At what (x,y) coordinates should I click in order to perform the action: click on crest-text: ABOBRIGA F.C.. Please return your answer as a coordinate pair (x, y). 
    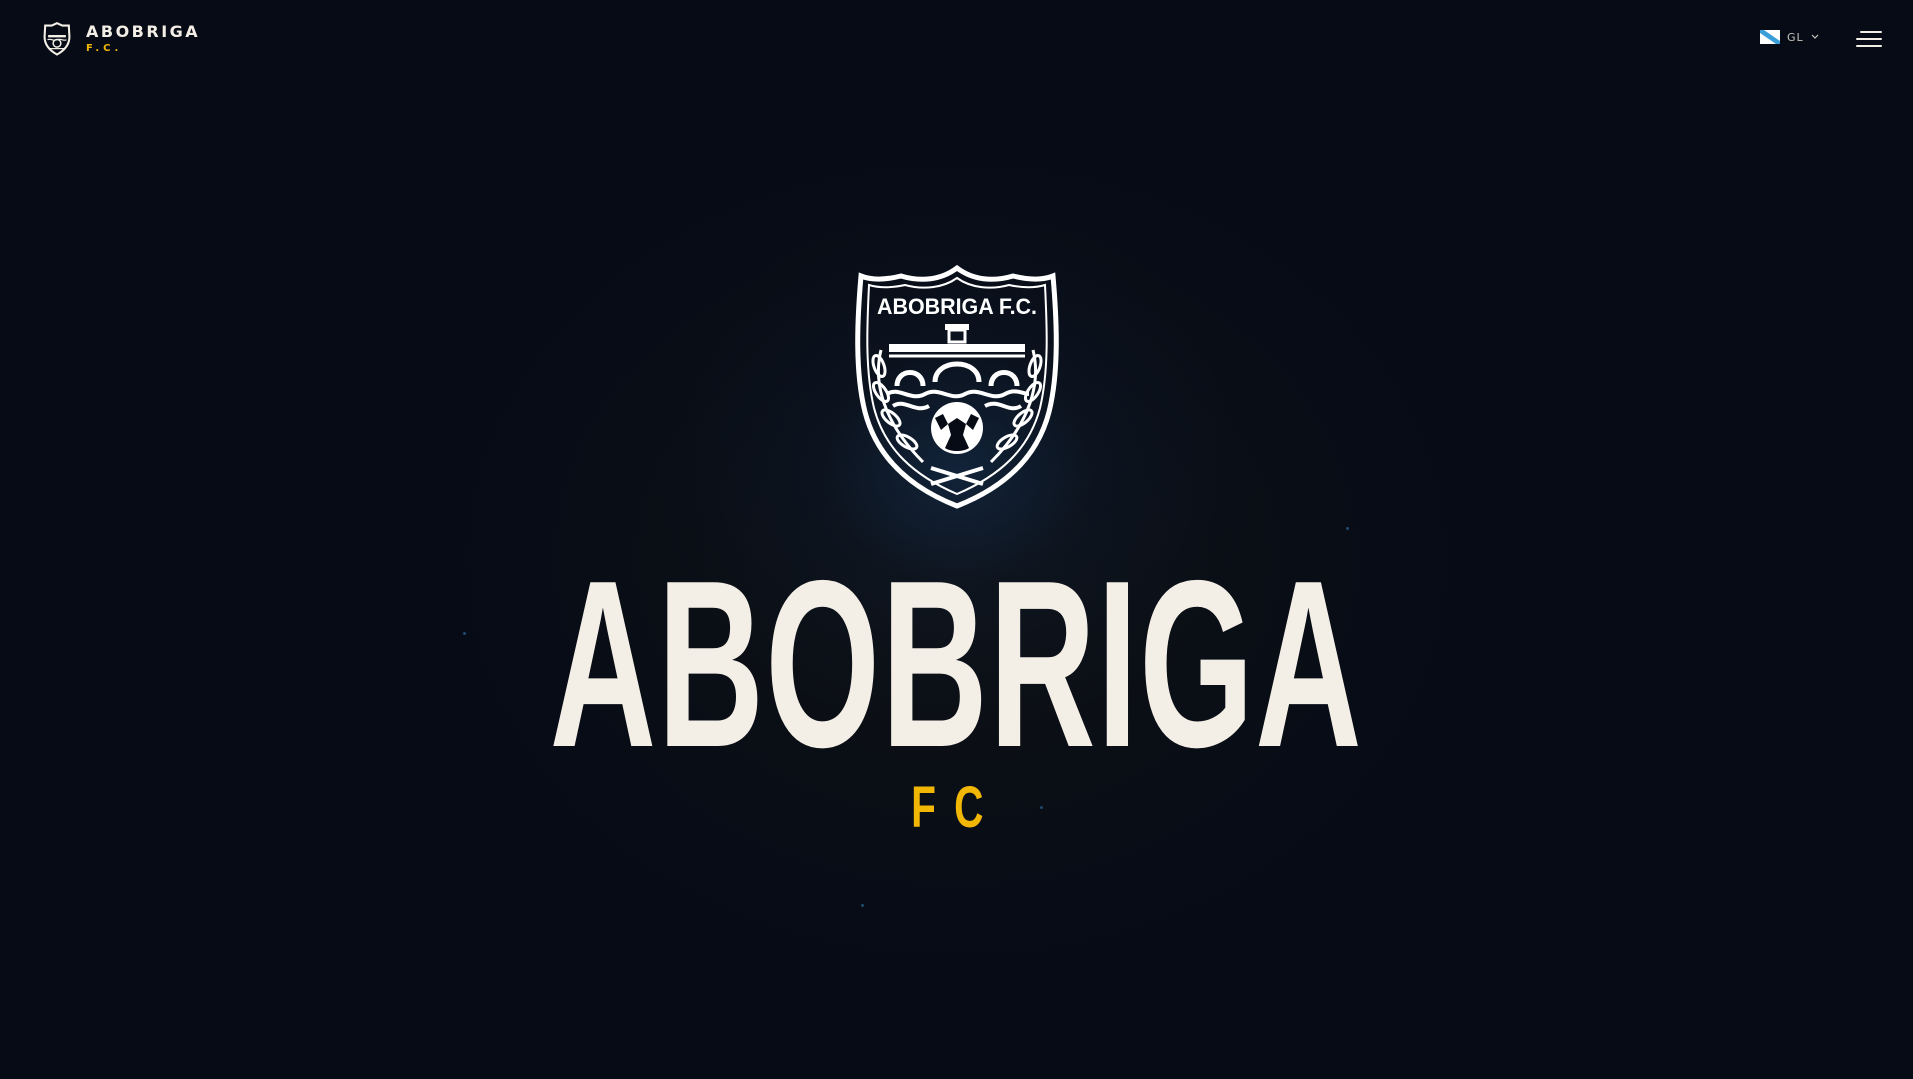
    Looking at the image, I should click on (957, 306).